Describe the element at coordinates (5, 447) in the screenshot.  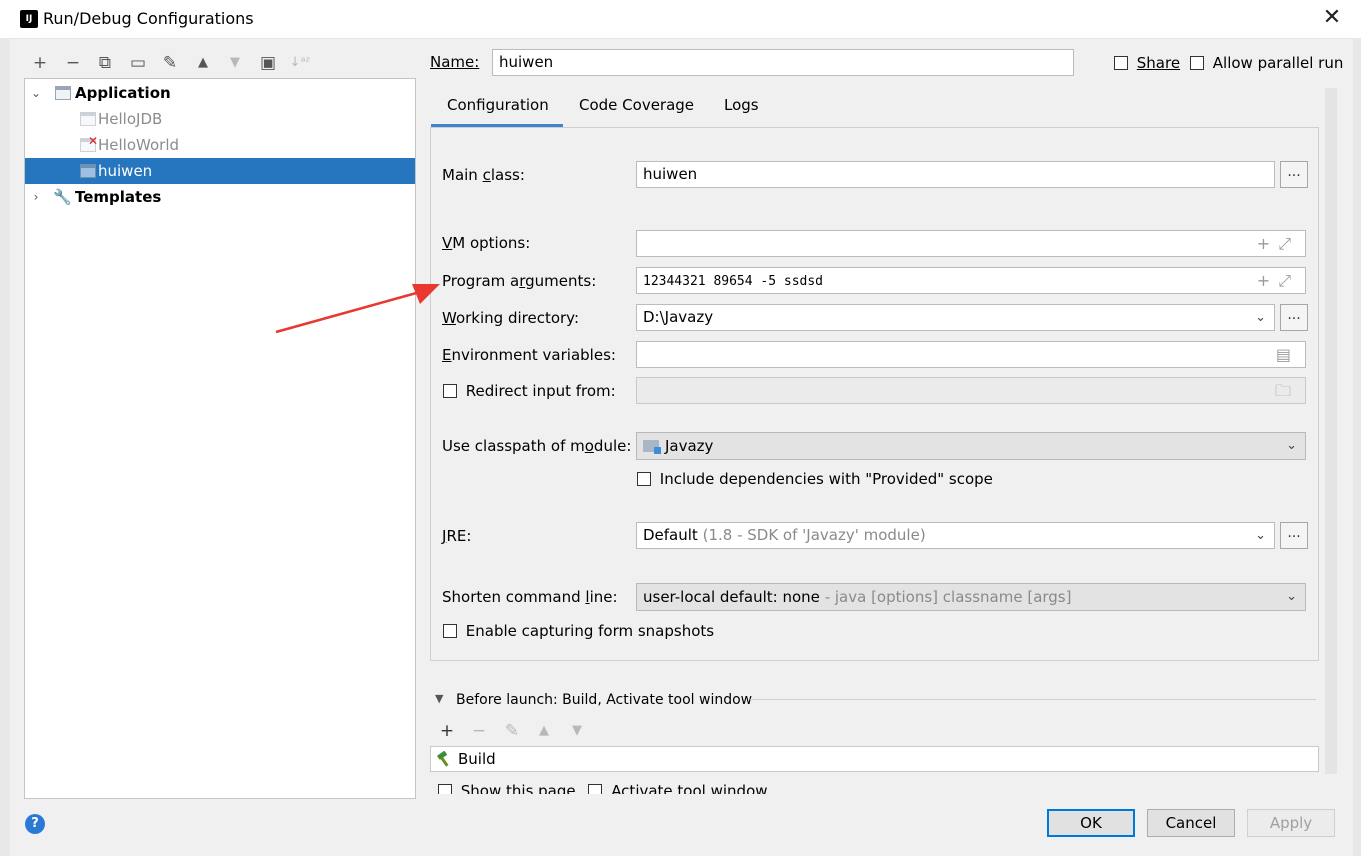
I see `background-ide-left` at that location.